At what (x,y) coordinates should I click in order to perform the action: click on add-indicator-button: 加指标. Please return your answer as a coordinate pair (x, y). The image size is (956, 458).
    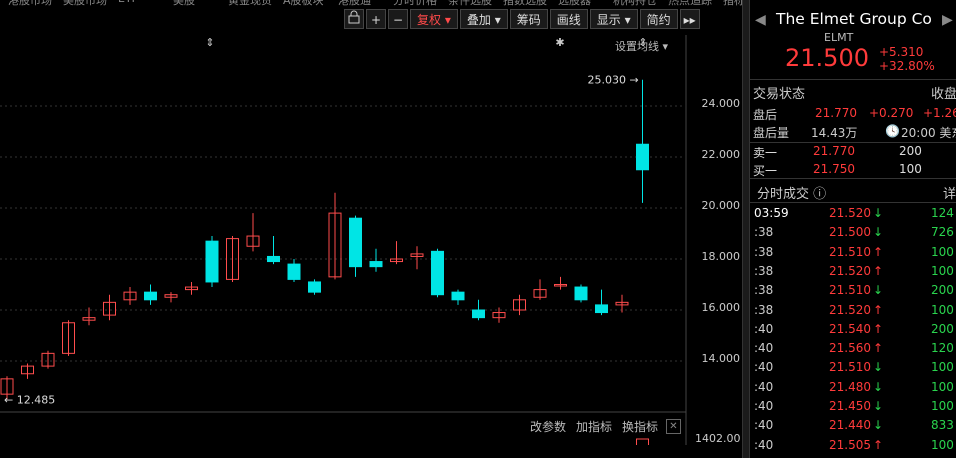
    Looking at the image, I should click on (594, 426).